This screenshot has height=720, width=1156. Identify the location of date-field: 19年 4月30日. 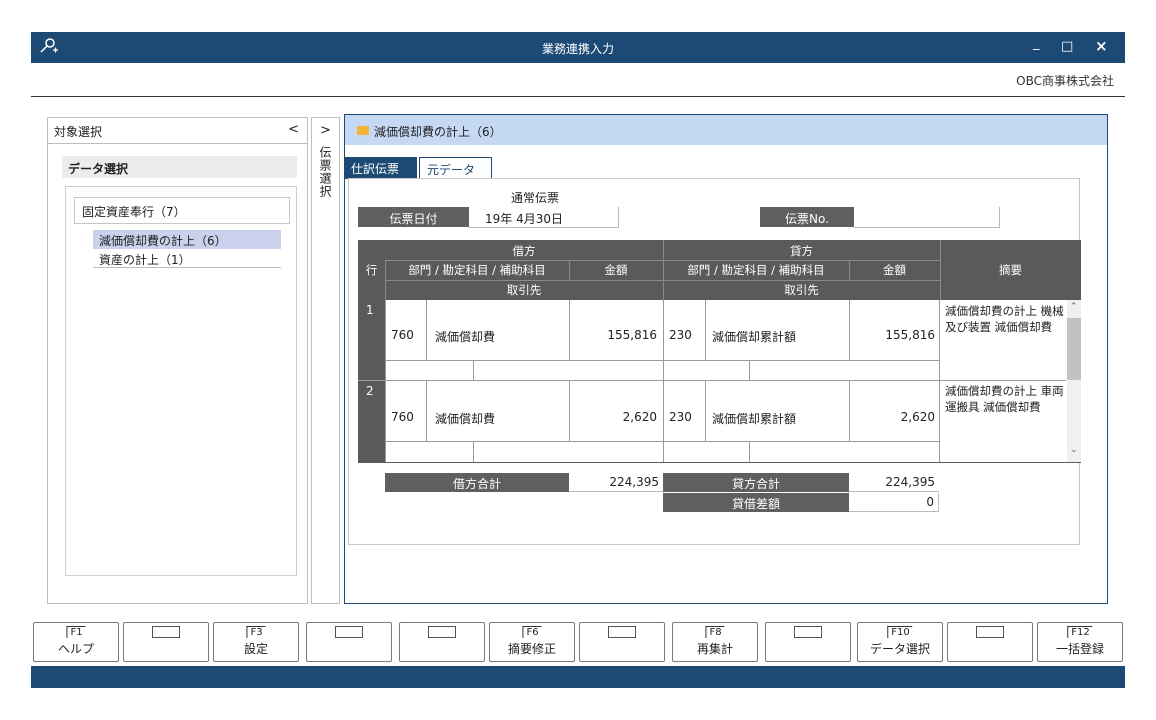
(544, 217).